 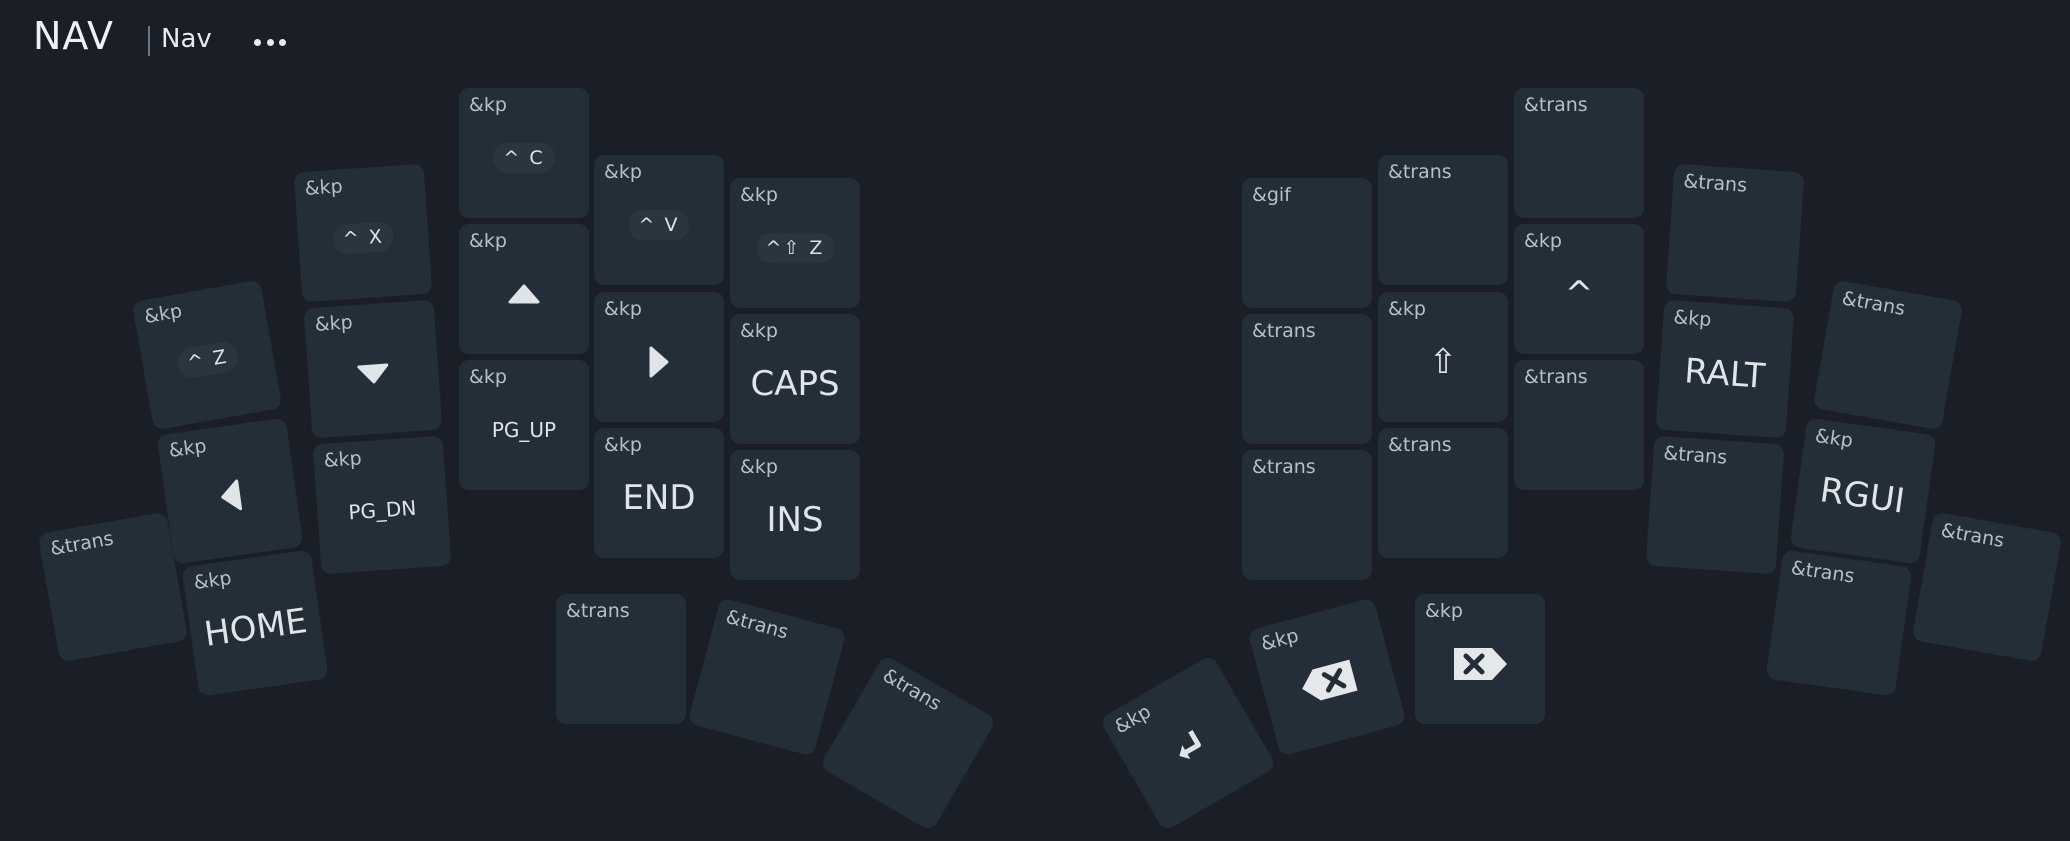 I want to click on key-l-c2-r2: &kp PG_DN, so click(x=382, y=505).